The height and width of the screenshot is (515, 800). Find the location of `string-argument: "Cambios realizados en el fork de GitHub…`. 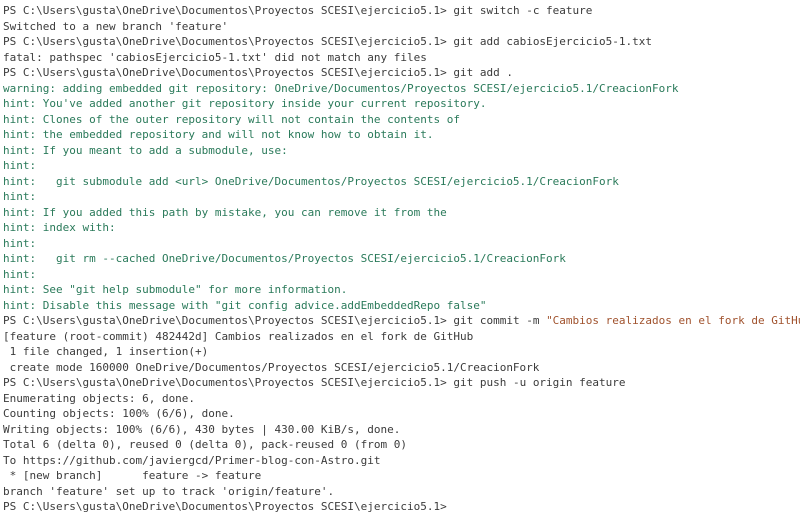

string-argument: "Cambios realizados en el fork de GitHub… is located at coordinates (673, 320).